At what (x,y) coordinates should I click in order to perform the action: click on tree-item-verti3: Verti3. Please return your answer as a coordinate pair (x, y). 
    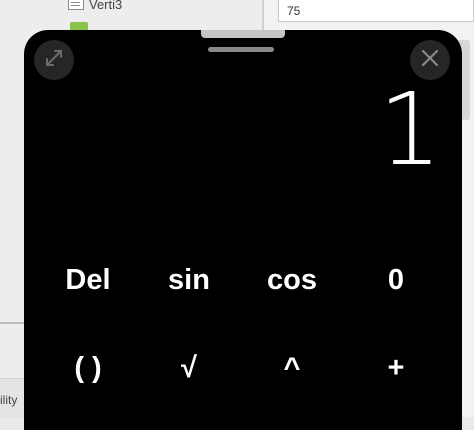
    Looking at the image, I should click on (95, 6).